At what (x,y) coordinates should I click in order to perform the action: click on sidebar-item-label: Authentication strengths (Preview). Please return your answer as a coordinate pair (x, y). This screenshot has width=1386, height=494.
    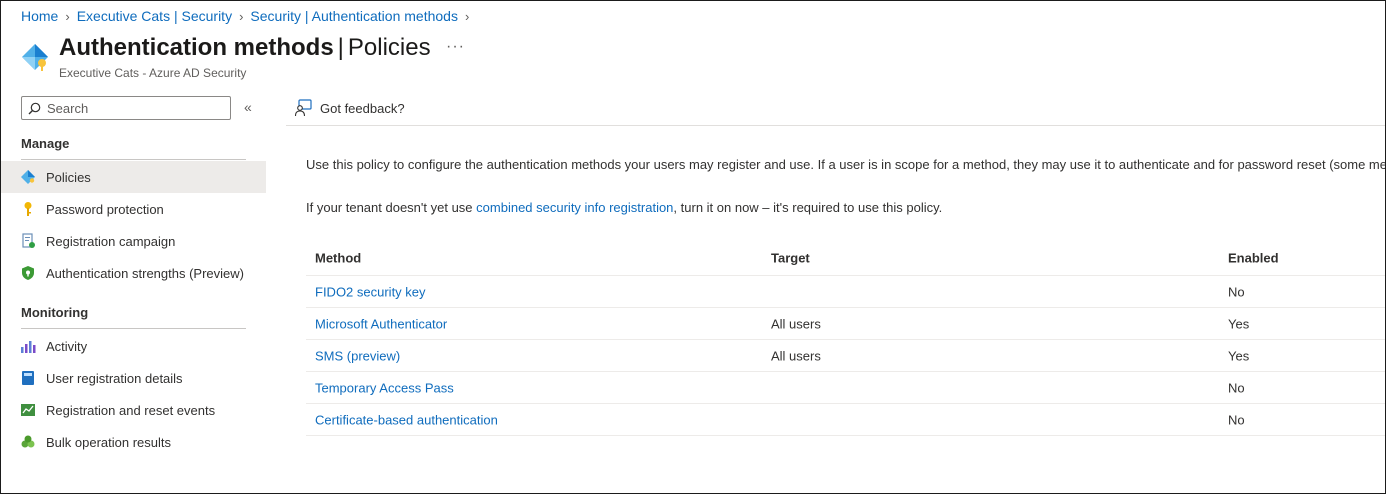
    Looking at the image, I should click on (145, 273).